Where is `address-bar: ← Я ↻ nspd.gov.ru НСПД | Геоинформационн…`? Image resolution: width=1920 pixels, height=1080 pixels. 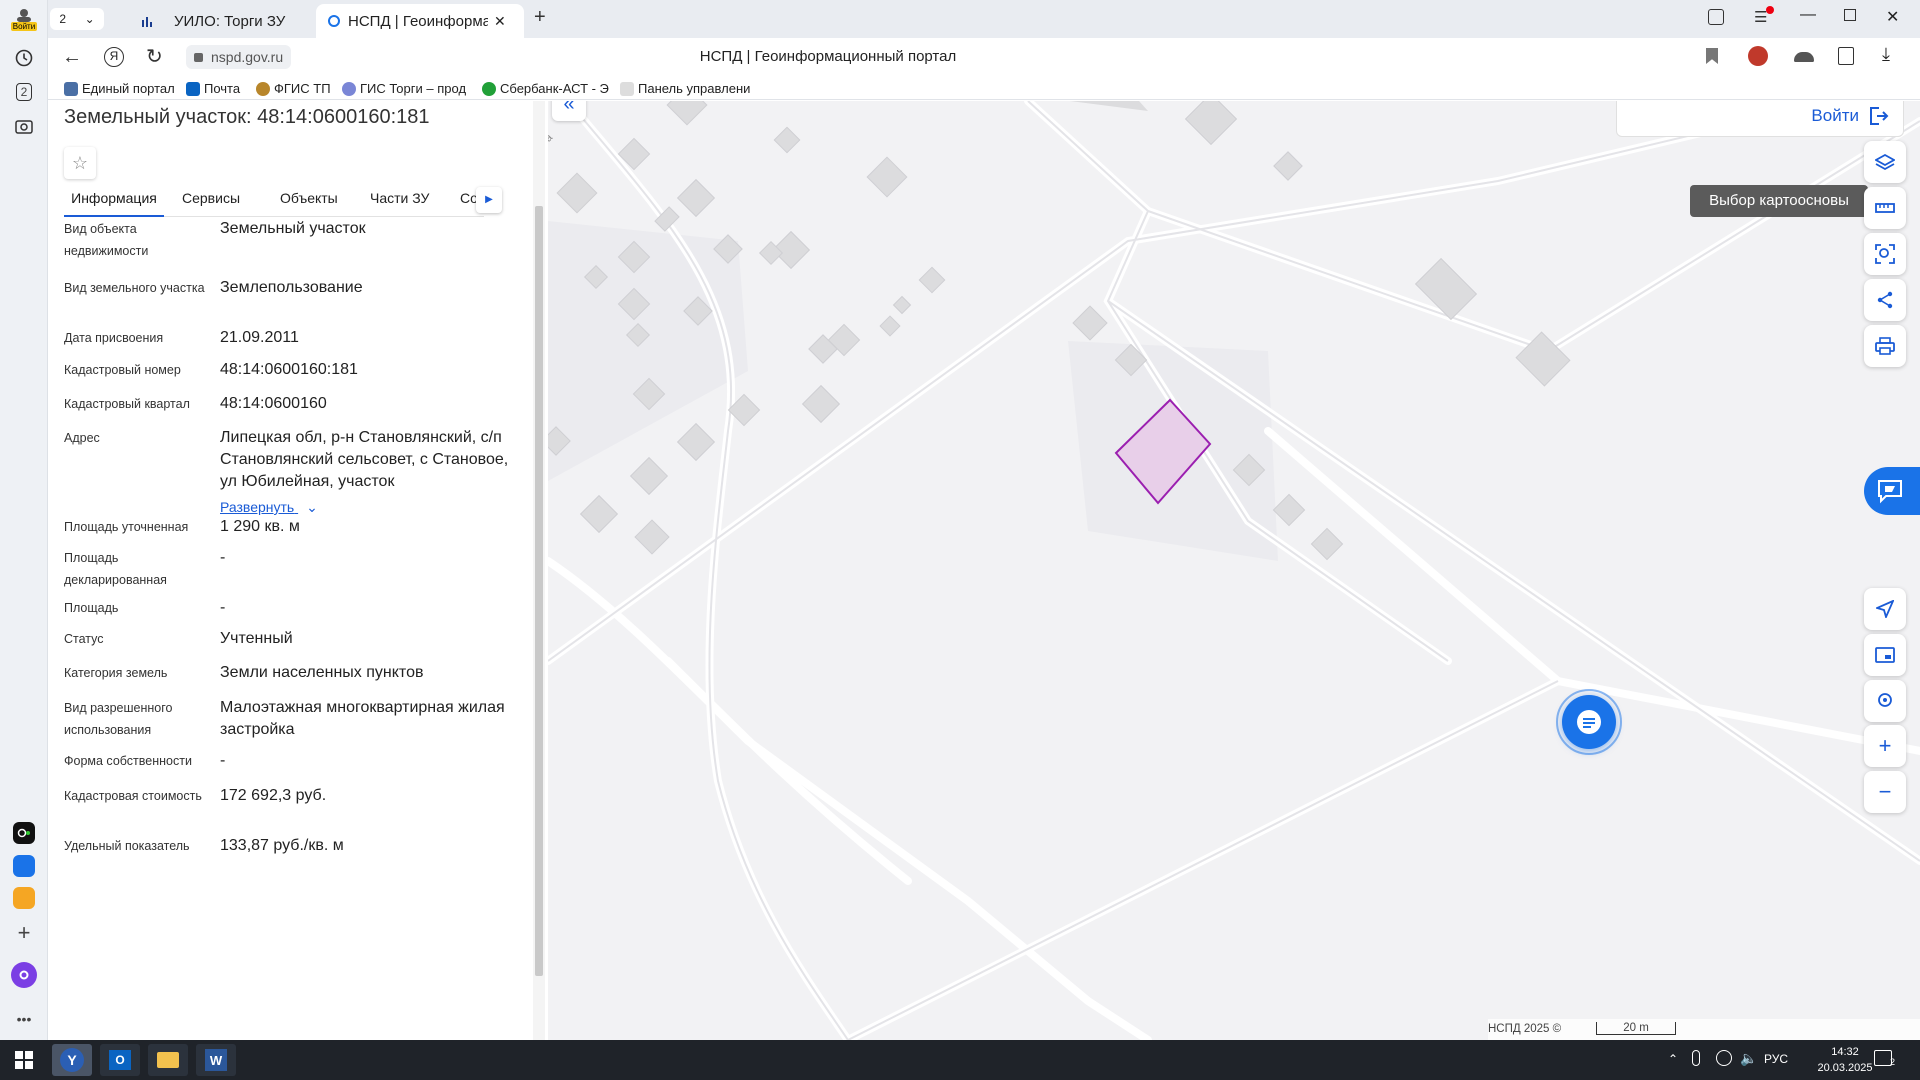 address-bar: ← Я ↻ nspd.gov.ru НСПД | Геоинформационн… is located at coordinates (984, 58).